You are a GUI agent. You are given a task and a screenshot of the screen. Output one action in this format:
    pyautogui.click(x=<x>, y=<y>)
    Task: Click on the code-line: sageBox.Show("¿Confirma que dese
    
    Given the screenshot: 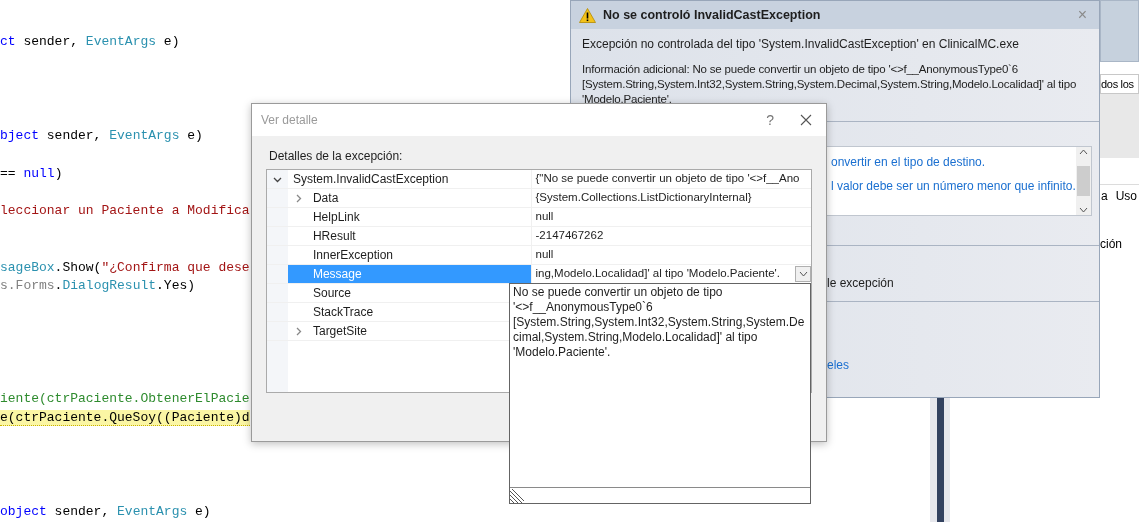 What is the action you would take?
    pyautogui.click(x=125, y=267)
    